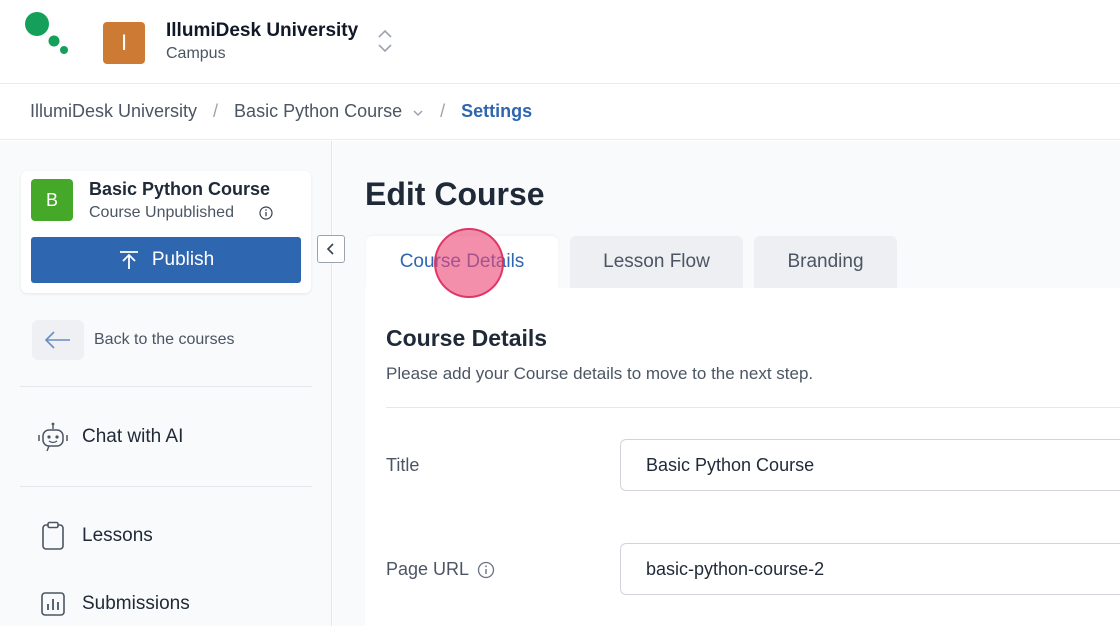 The width and height of the screenshot is (1120, 626). I want to click on publish-button: Publish, so click(166, 260).